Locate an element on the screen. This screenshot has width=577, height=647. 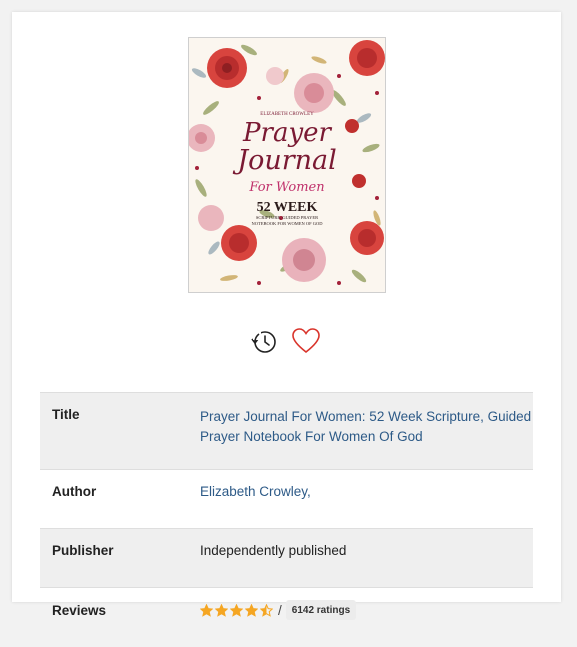
cover-title-line1: Prayer is located at coordinates (287, 133).